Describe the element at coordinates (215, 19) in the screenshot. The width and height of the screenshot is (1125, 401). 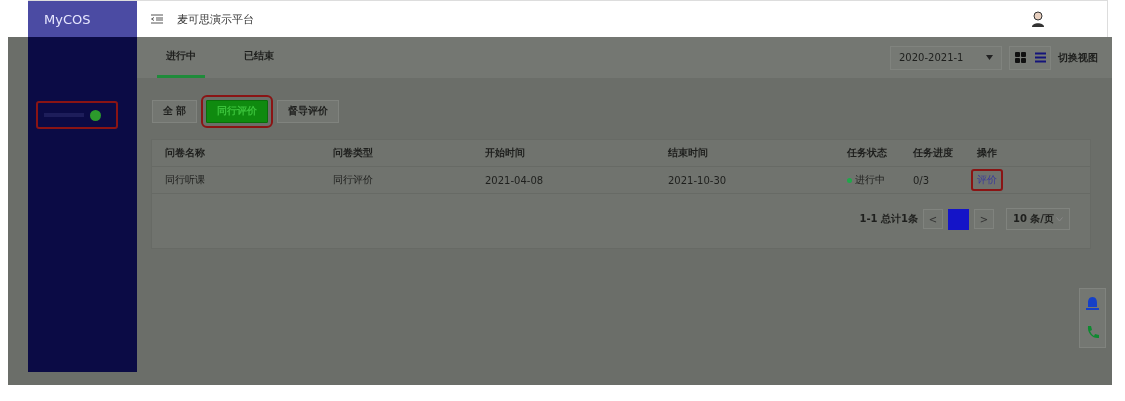
I see `platform-title: 麦可思演示平台` at that location.